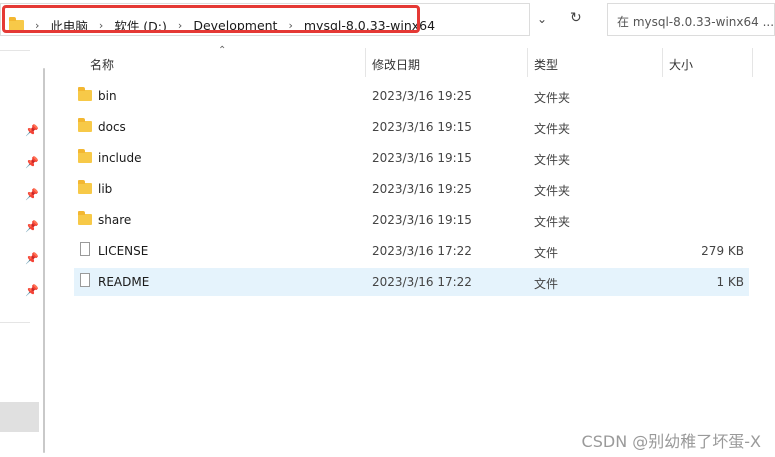  What do you see at coordinates (546, 64) in the screenshot?
I see `column-type: 类型` at bounding box center [546, 64].